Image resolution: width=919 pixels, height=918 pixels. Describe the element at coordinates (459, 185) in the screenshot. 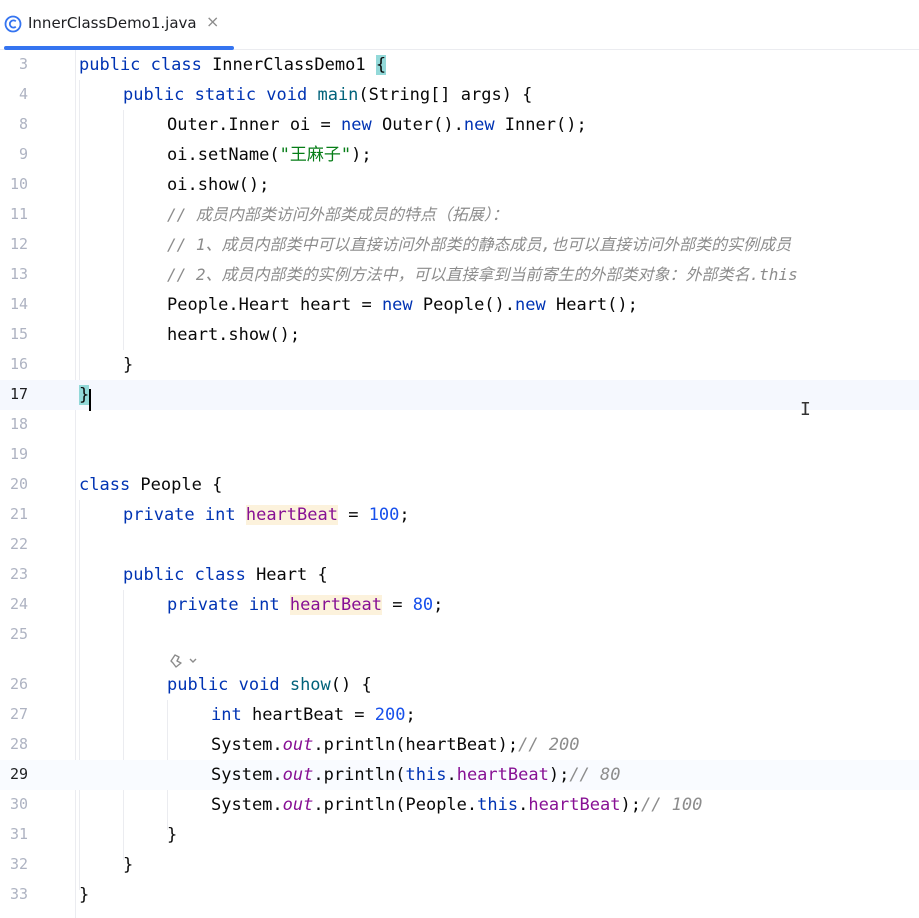

I see `code-line: 10 oi.show();` at that location.